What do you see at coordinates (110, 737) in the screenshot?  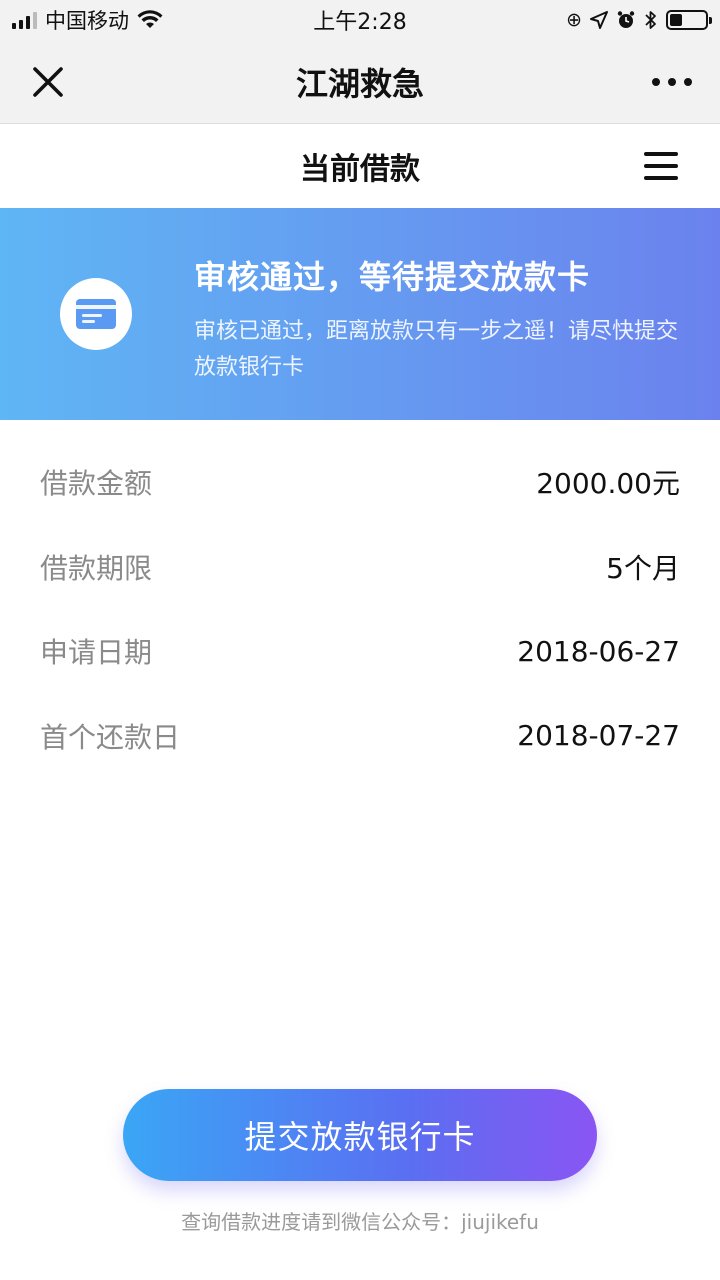 I see `info-label: 首个还款日` at bounding box center [110, 737].